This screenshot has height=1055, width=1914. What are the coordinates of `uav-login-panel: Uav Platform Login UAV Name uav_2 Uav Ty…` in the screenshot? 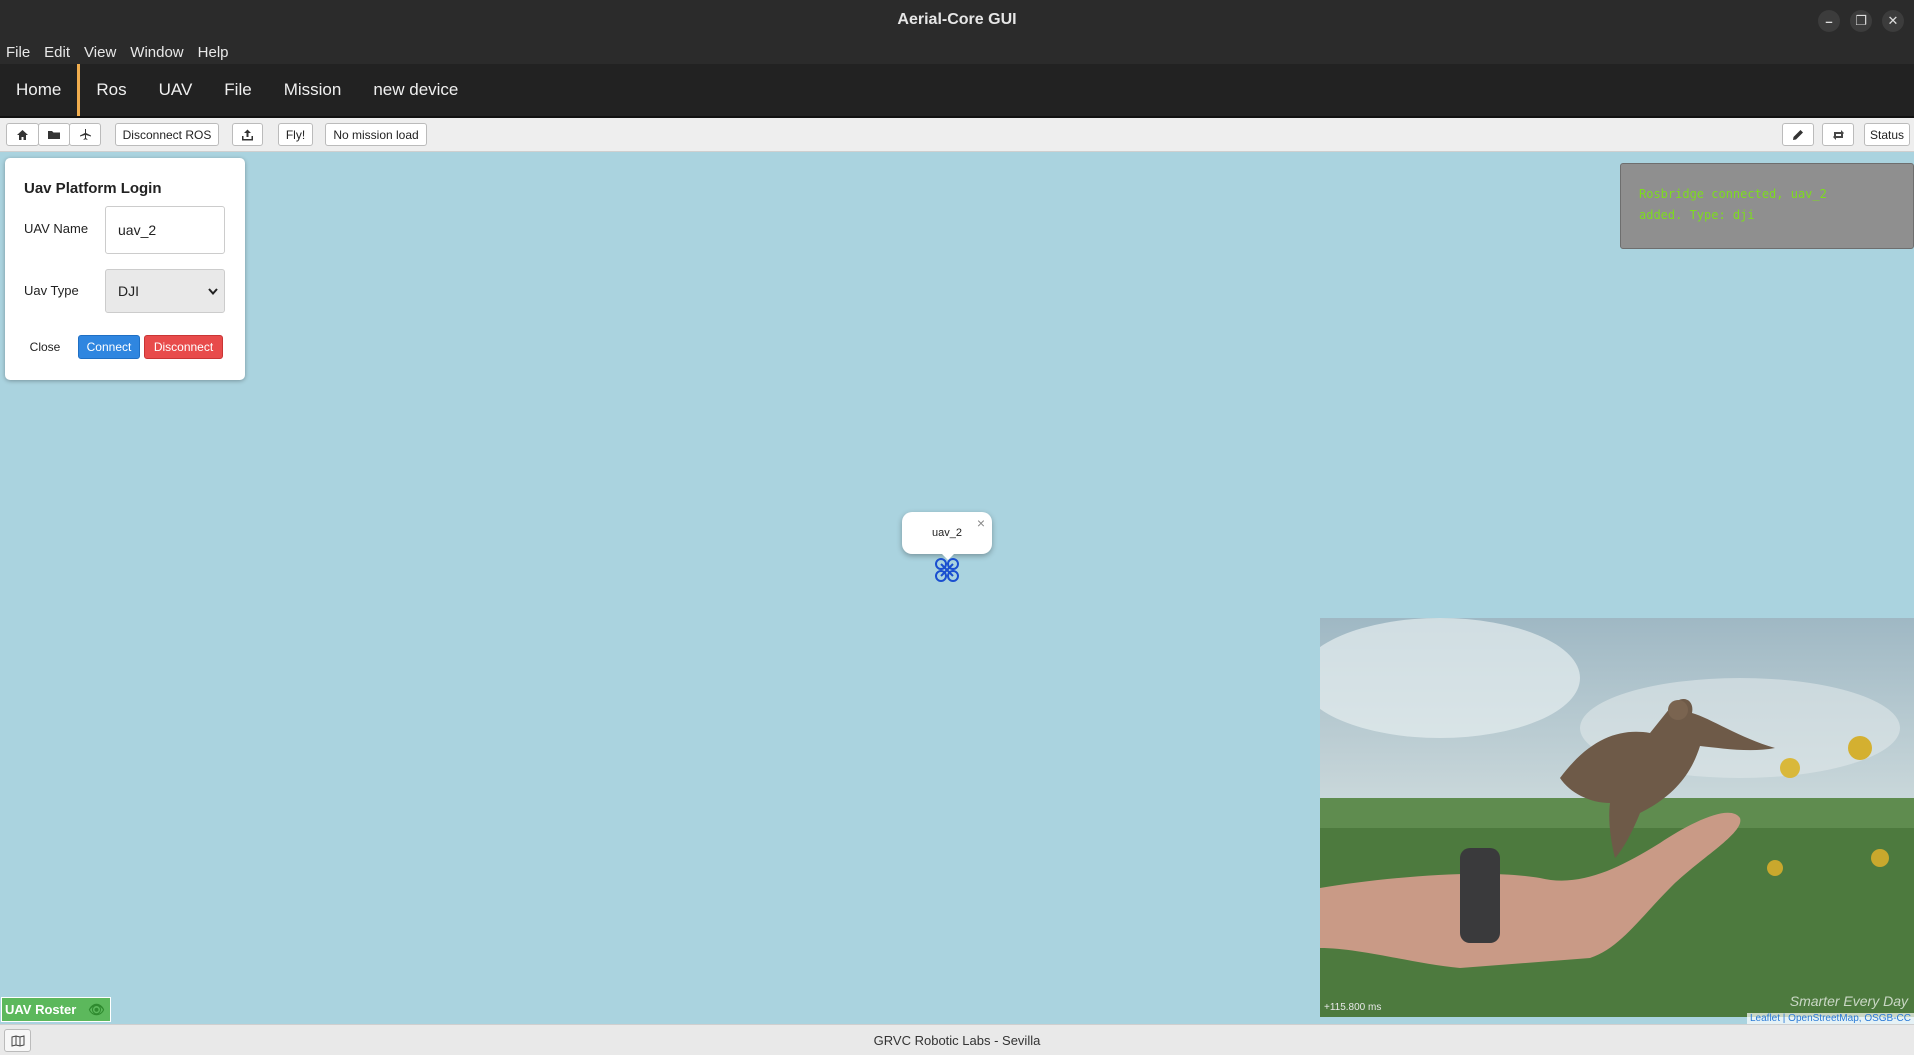 It's located at (125, 269).